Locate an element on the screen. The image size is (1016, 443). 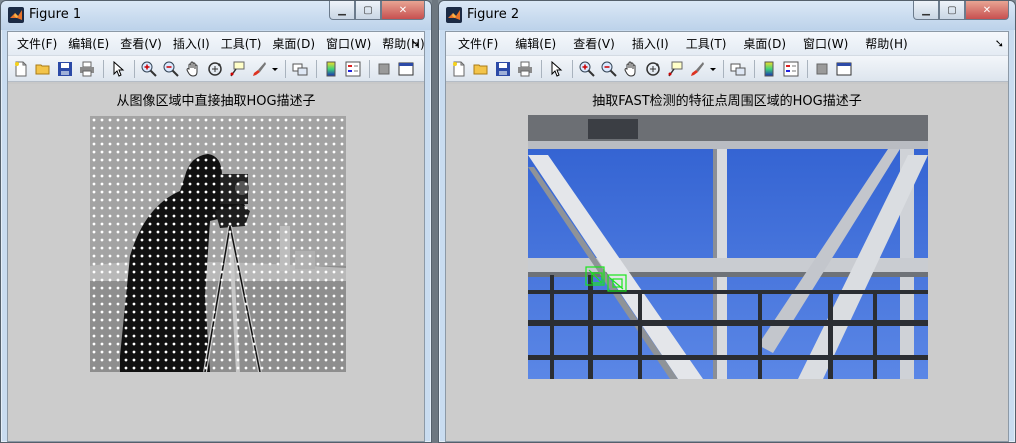
open-file-icon is located at coordinates (42, 69).